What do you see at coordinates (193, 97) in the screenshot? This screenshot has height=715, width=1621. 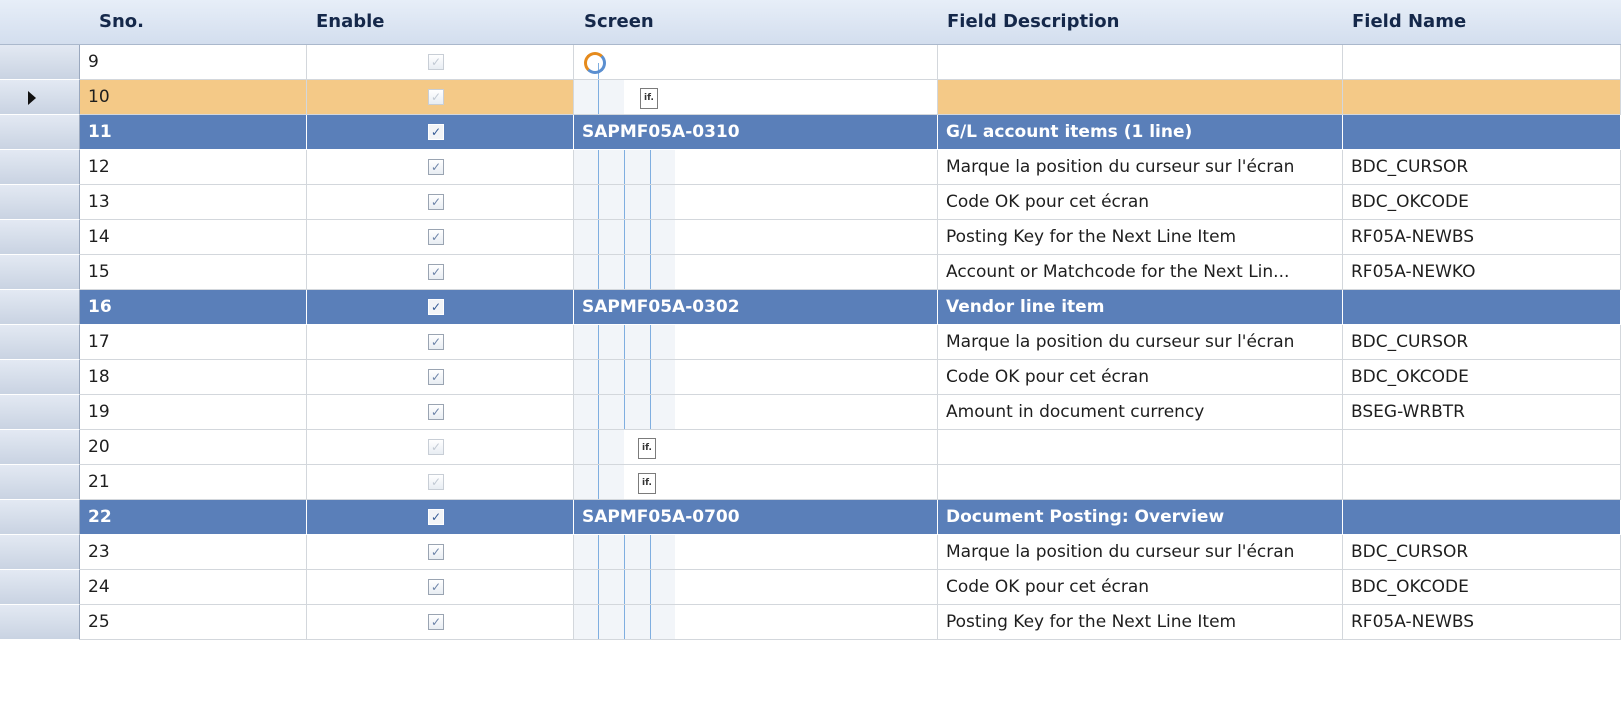 I see `sno-cell: 10` at bounding box center [193, 97].